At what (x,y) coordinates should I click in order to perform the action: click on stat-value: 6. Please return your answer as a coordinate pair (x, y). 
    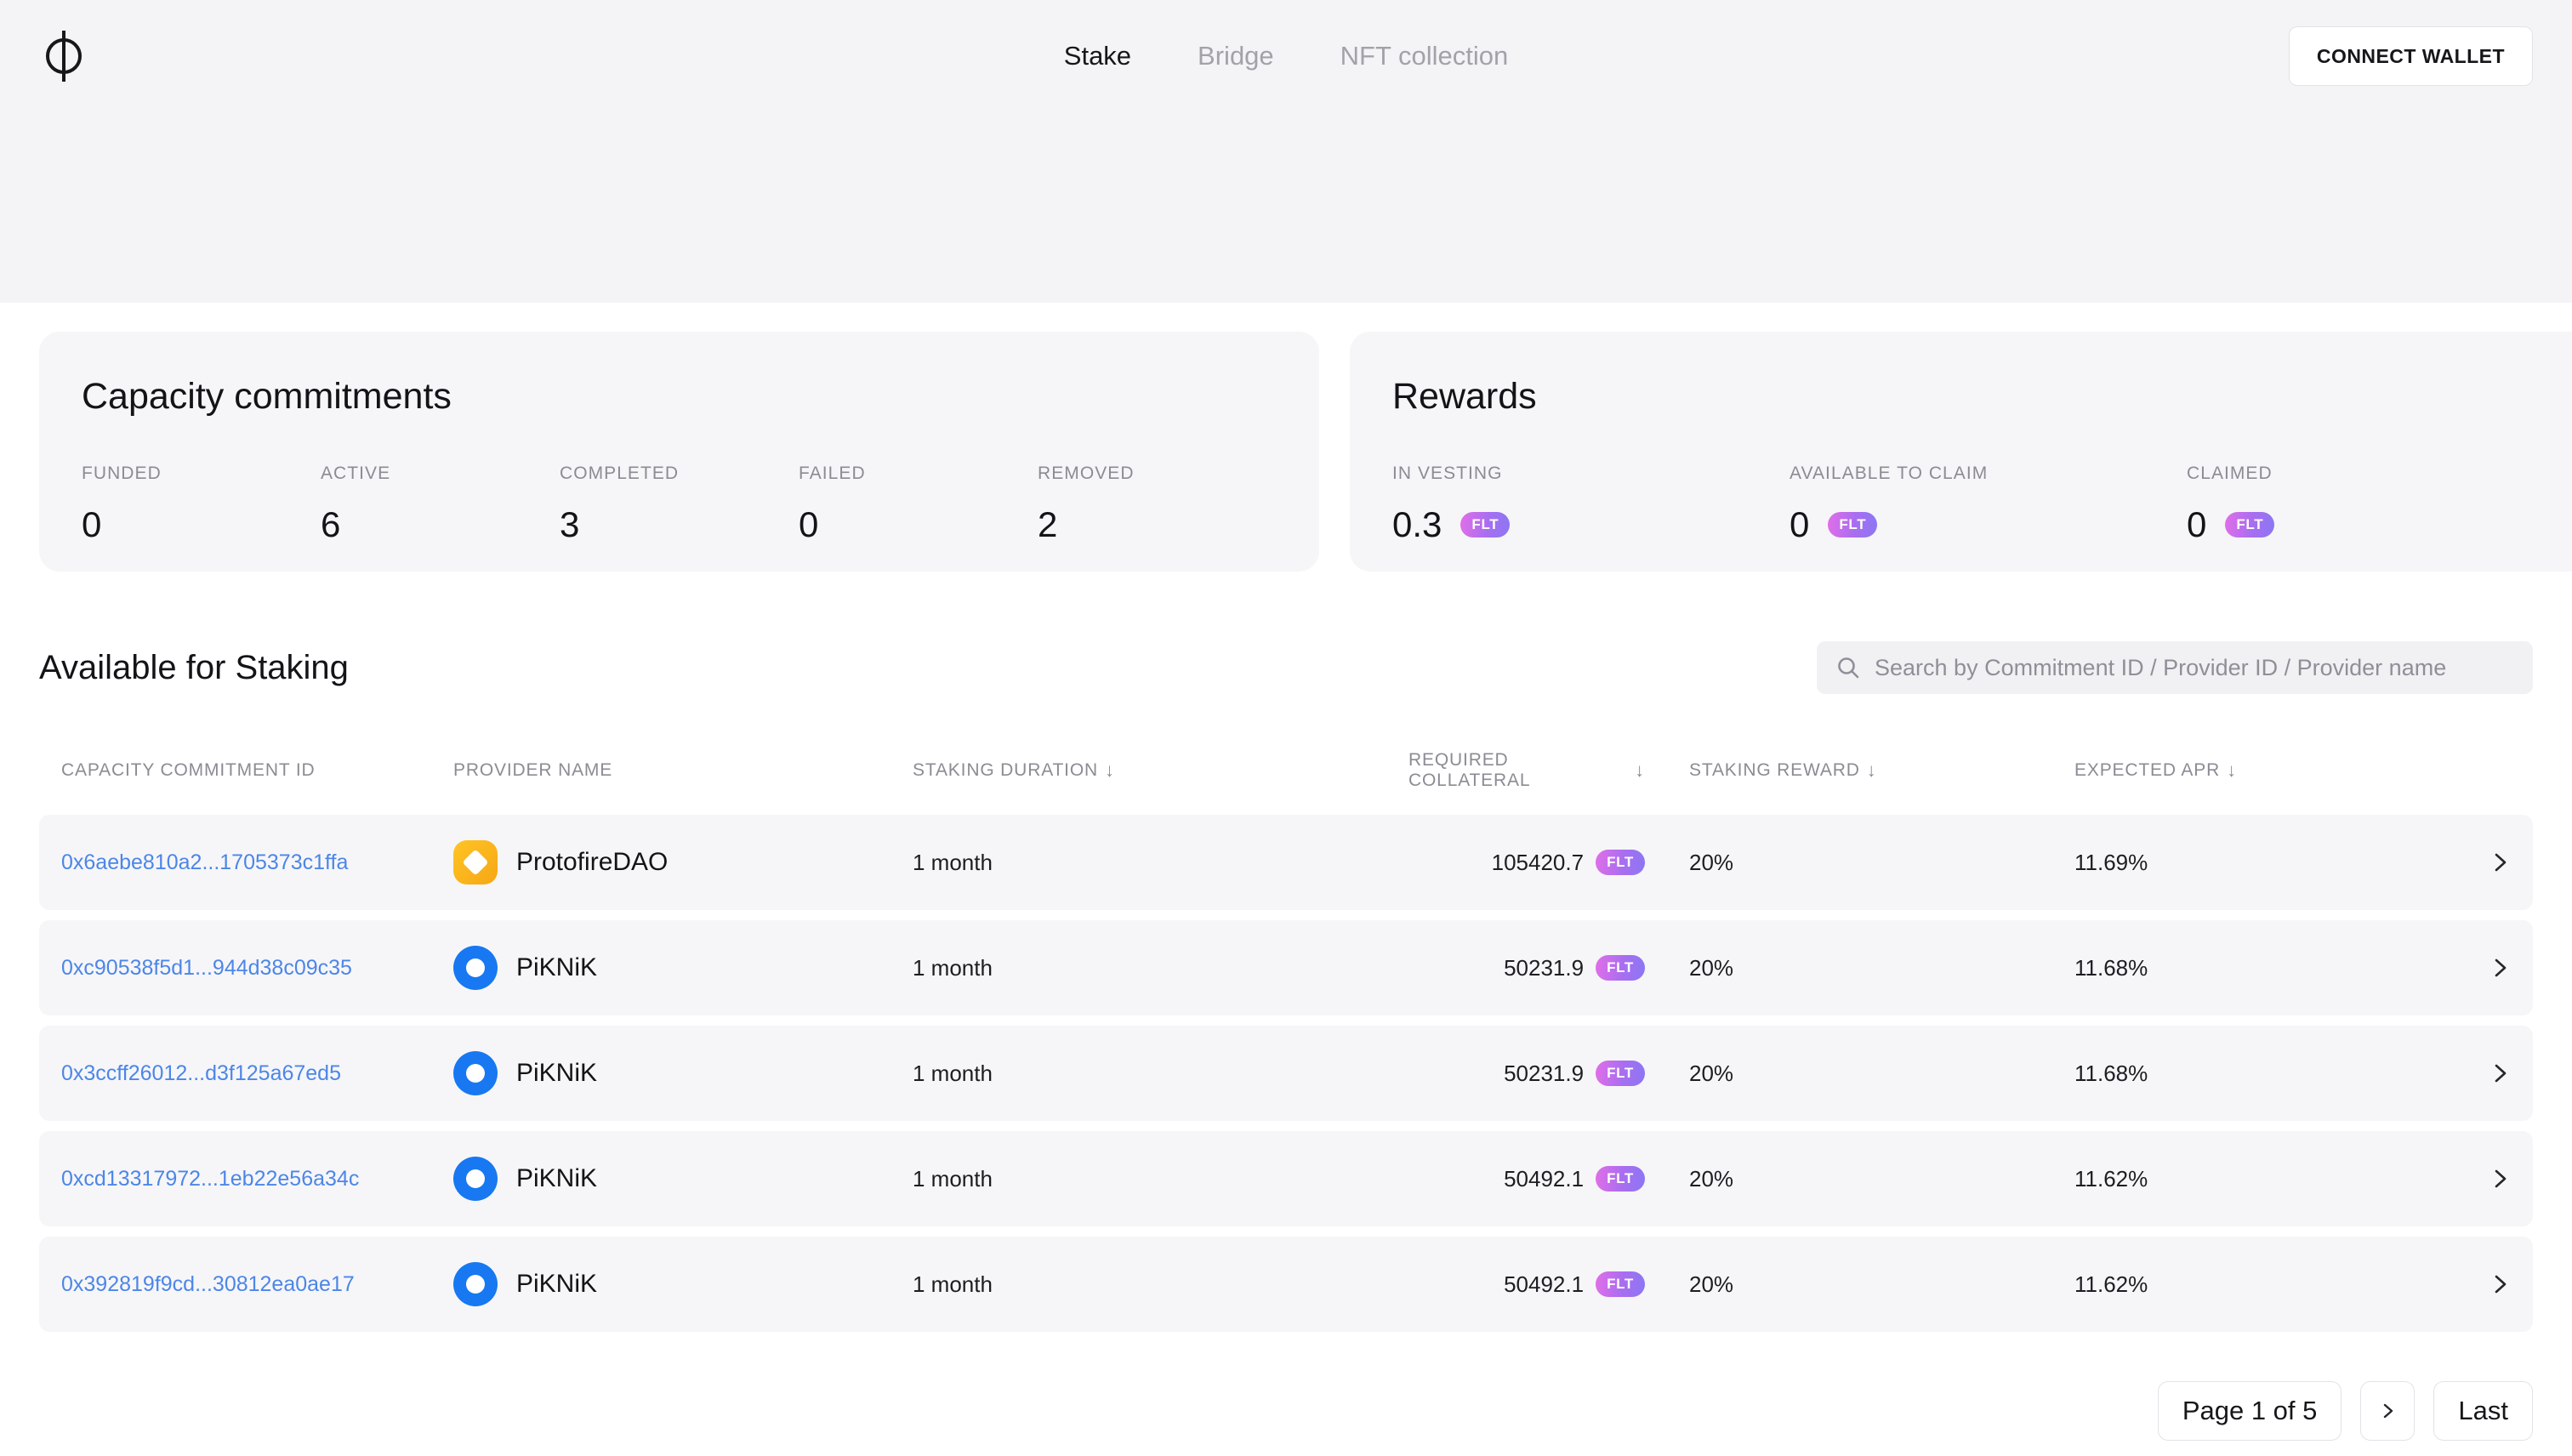
    Looking at the image, I should click on (331, 524).